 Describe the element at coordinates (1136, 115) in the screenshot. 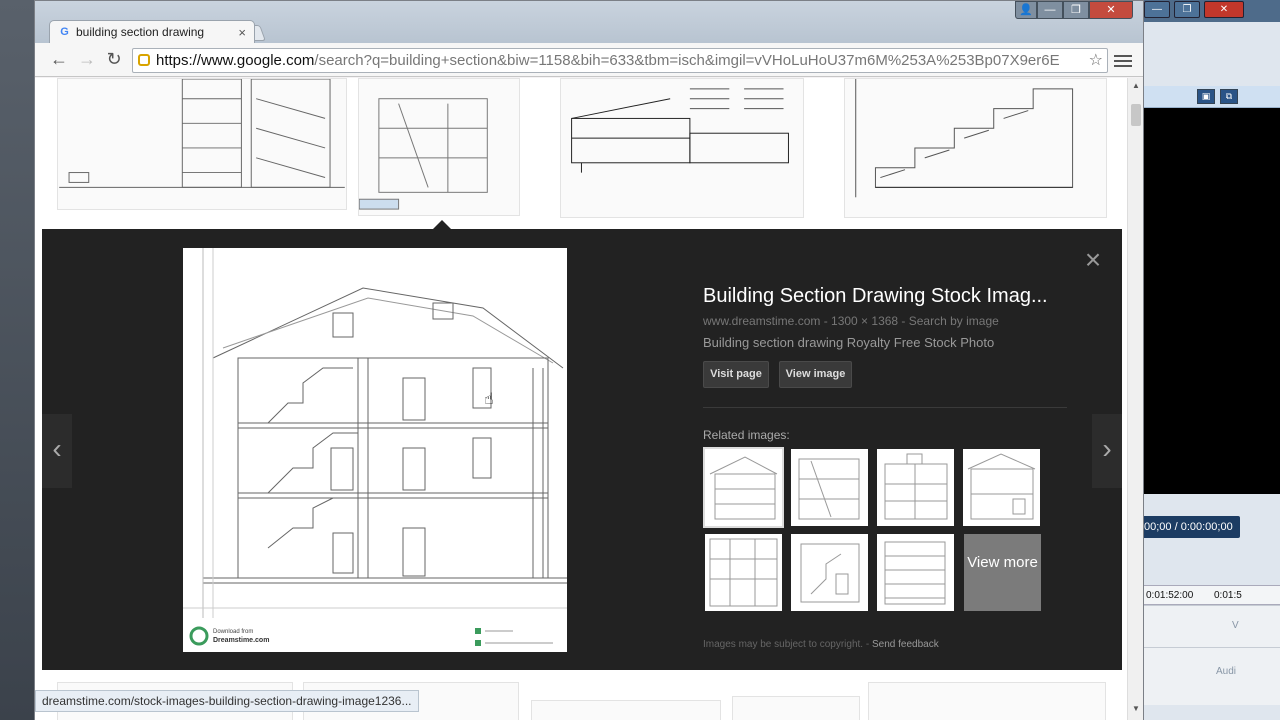

I see `scrollbar-thumb` at that location.